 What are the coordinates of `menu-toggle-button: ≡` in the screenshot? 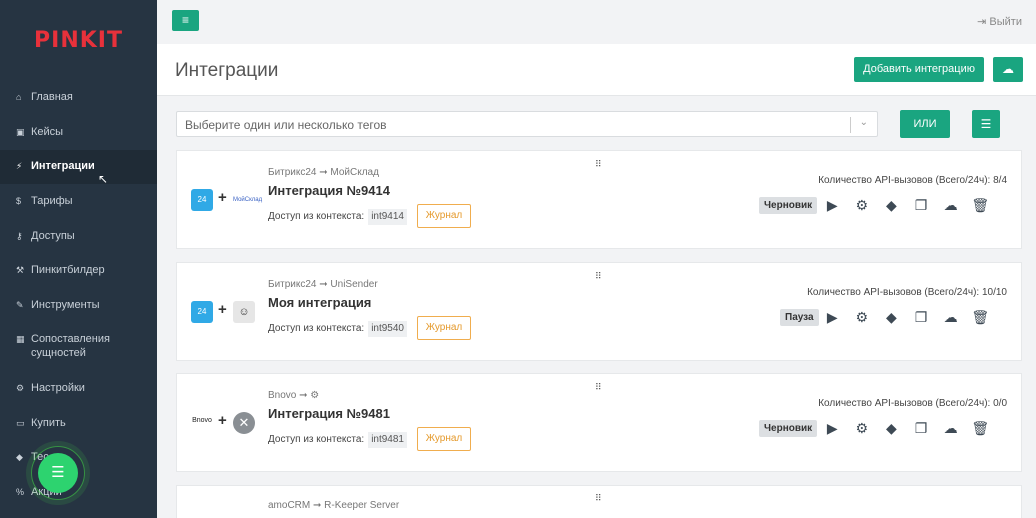 It's located at (185, 20).